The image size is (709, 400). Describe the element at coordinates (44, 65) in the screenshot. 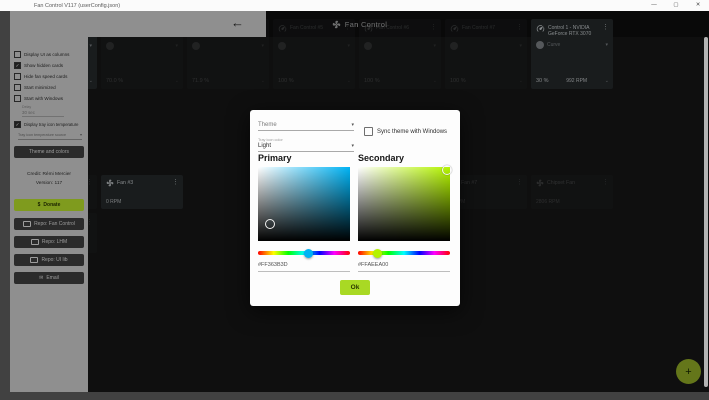

I see `option-label: Show hidden cards` at that location.